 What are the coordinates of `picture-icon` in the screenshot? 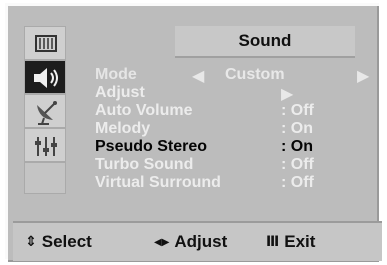 It's located at (46, 43).